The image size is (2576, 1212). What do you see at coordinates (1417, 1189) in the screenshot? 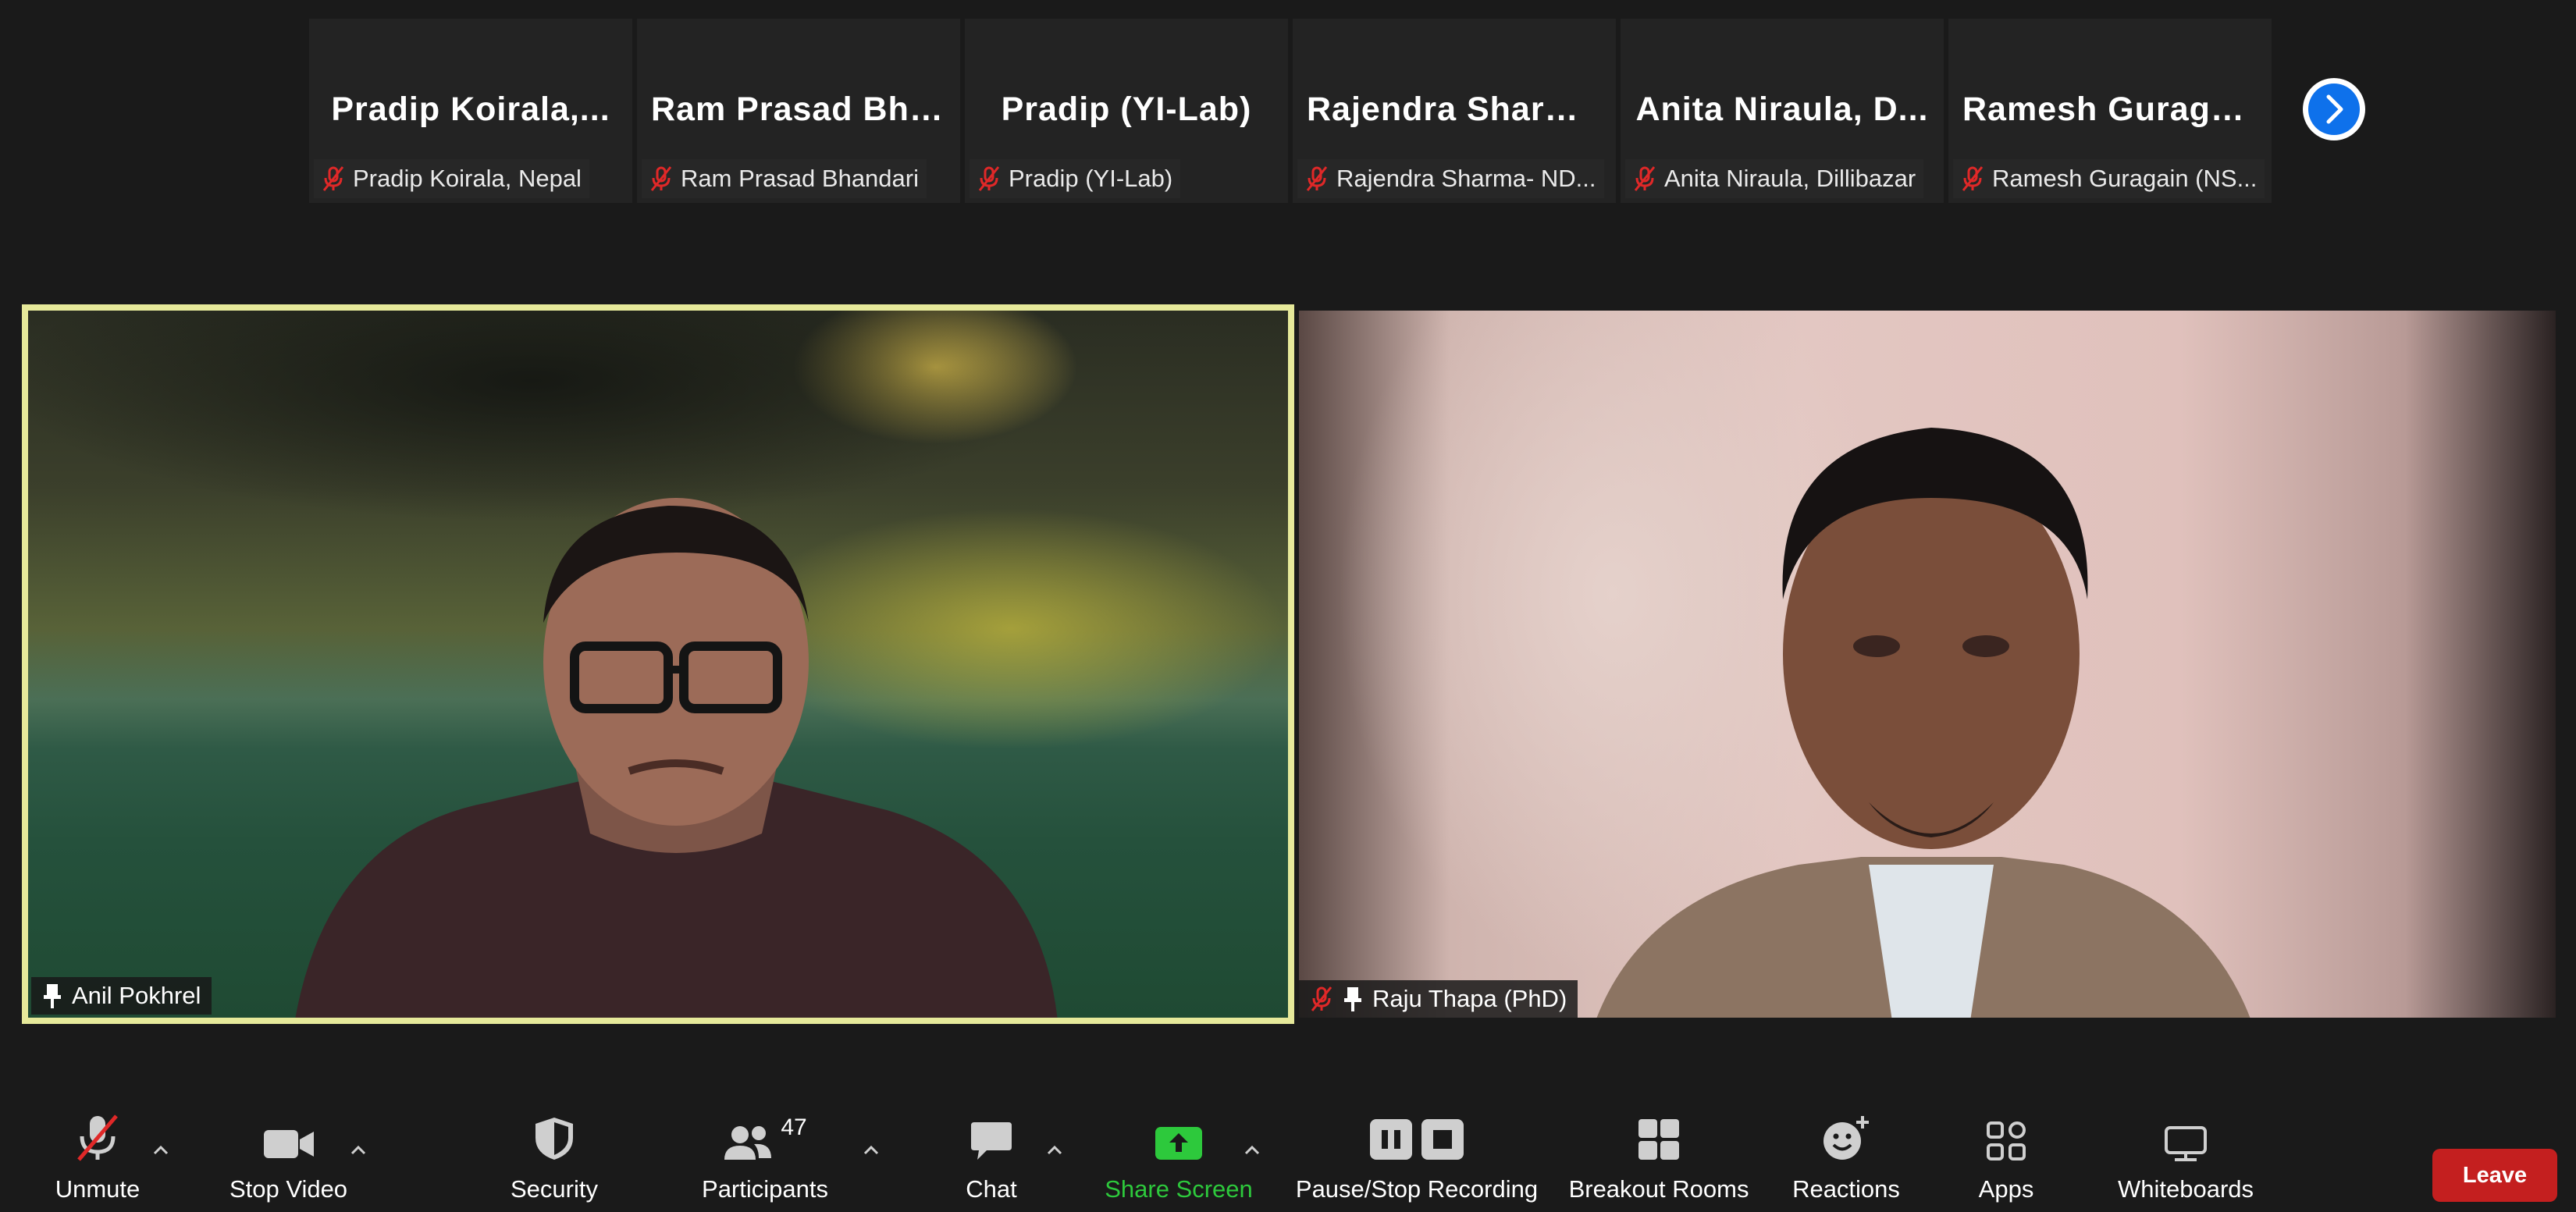
I see `recording-label: Pause/Stop Recording` at bounding box center [1417, 1189].